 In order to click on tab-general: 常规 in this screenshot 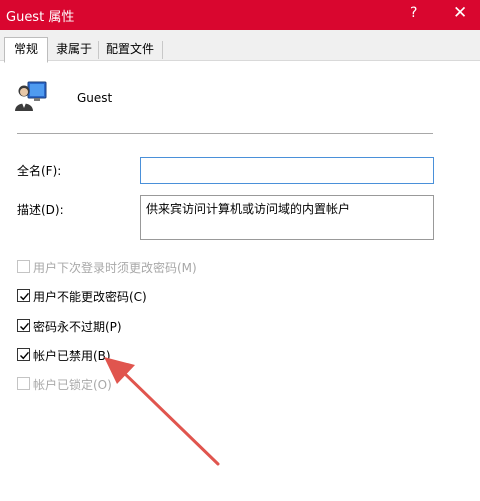, I will do `click(26, 50)`.